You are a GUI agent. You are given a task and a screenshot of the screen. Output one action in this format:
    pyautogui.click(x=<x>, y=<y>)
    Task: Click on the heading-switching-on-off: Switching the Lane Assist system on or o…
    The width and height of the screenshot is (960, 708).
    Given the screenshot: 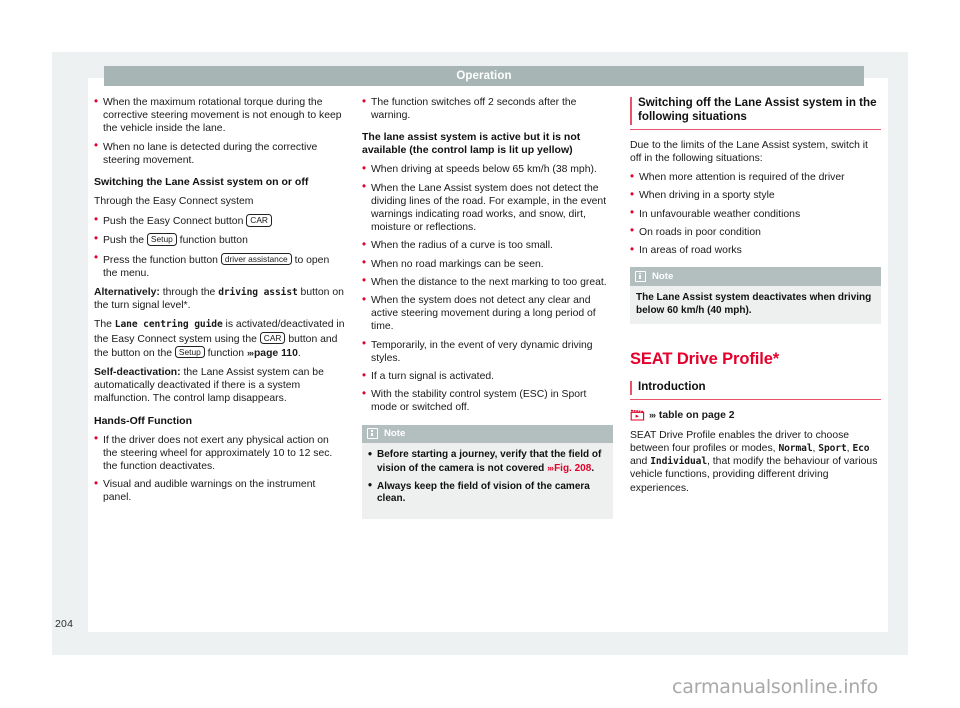 What is the action you would take?
    pyautogui.click(x=201, y=182)
    